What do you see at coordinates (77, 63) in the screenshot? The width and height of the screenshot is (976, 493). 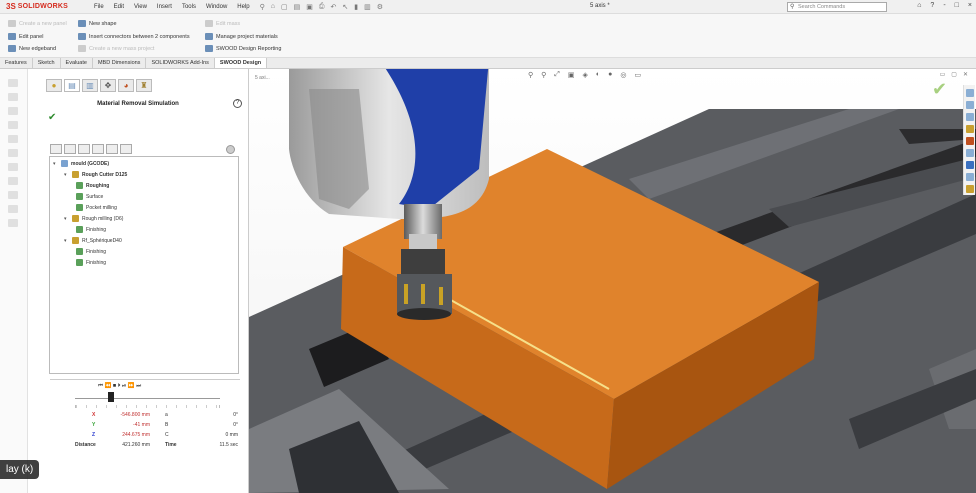 I see `tab-evaluate: Evaluate` at bounding box center [77, 63].